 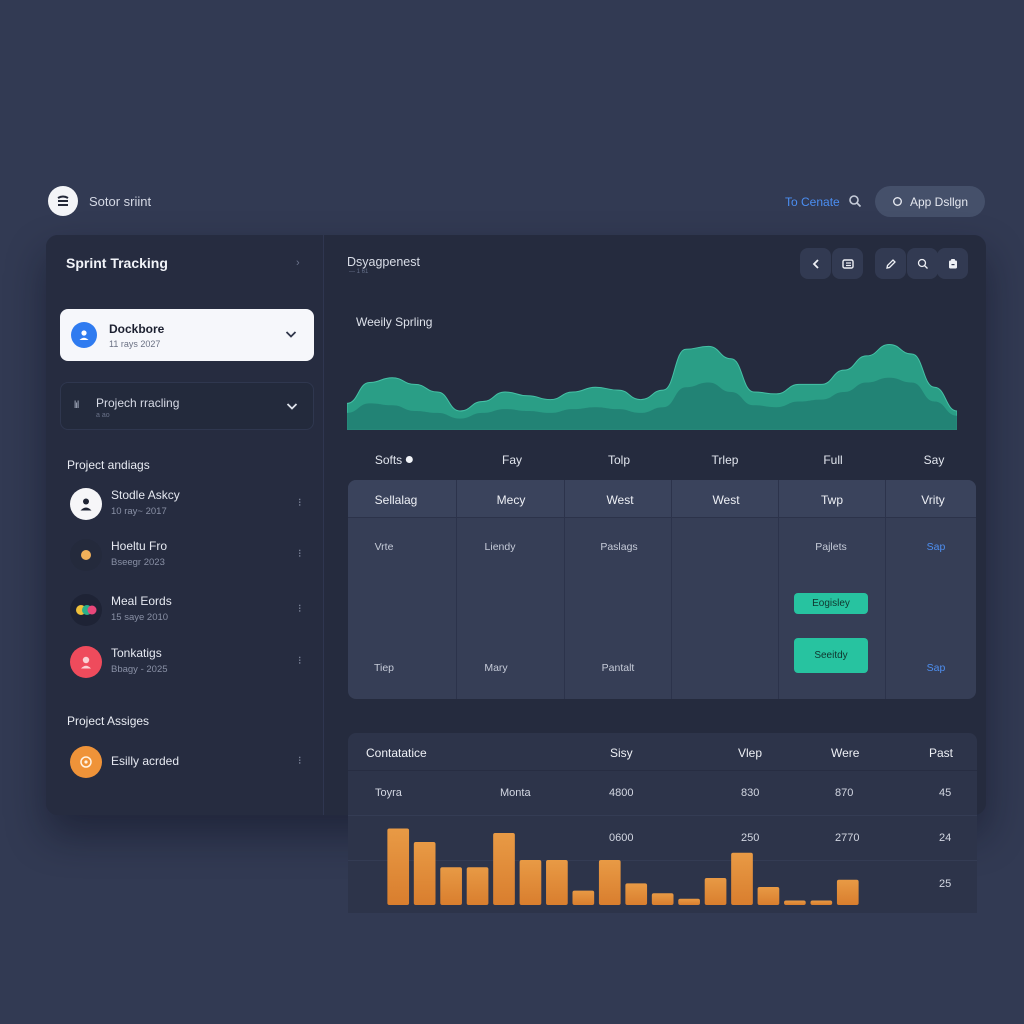 What do you see at coordinates (108, 721) in the screenshot?
I see `section-heading: Project Assiges` at bounding box center [108, 721].